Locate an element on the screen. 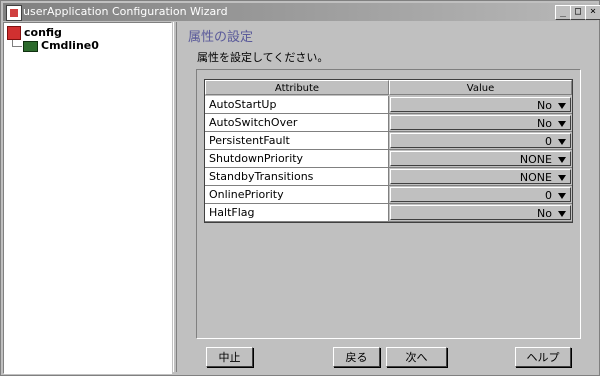 The width and height of the screenshot is (600, 376). table-row: AutoSwitchOver No is located at coordinates (388, 123).